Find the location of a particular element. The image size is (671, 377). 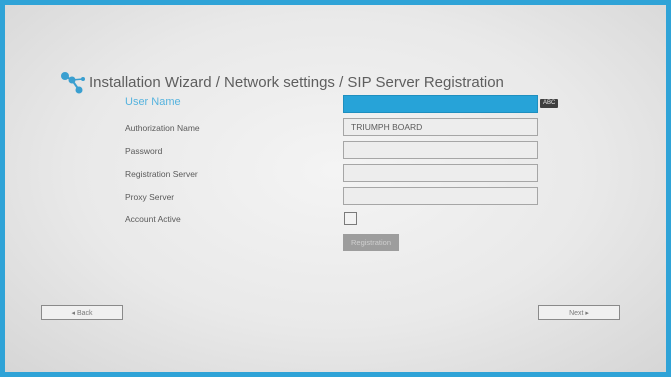

network-nodes-icon is located at coordinates (73, 83).